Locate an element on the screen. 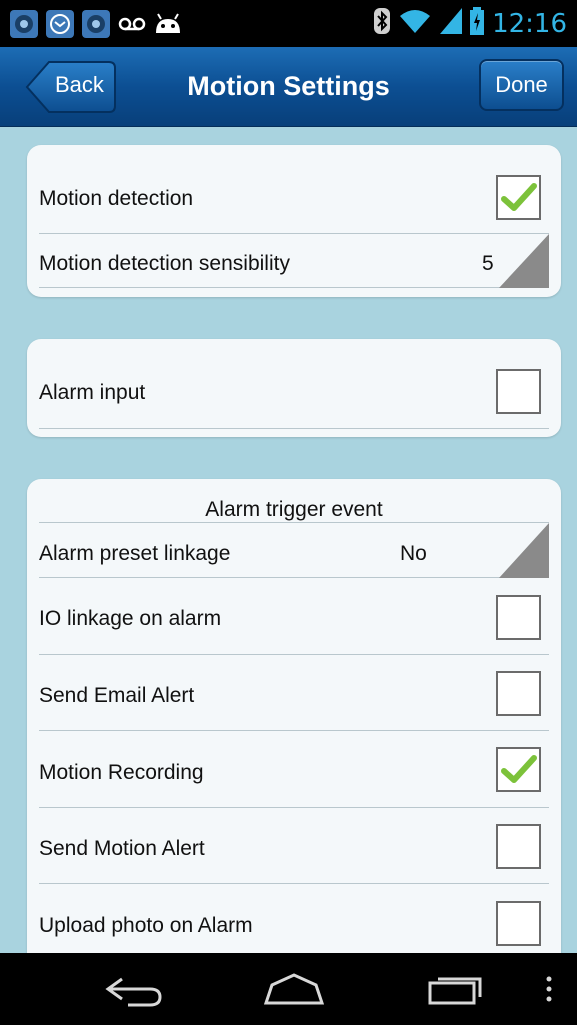 The width and height of the screenshot is (577, 1025). bluetooth-icon is located at coordinates (382, 23).